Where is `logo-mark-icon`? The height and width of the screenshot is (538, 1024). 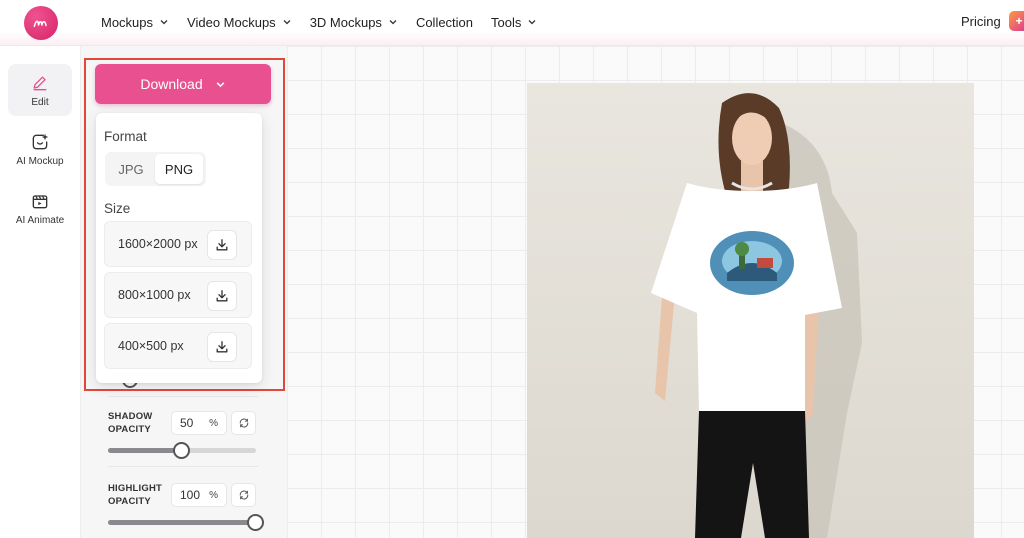
logo-mark-icon is located at coordinates (40, 24).